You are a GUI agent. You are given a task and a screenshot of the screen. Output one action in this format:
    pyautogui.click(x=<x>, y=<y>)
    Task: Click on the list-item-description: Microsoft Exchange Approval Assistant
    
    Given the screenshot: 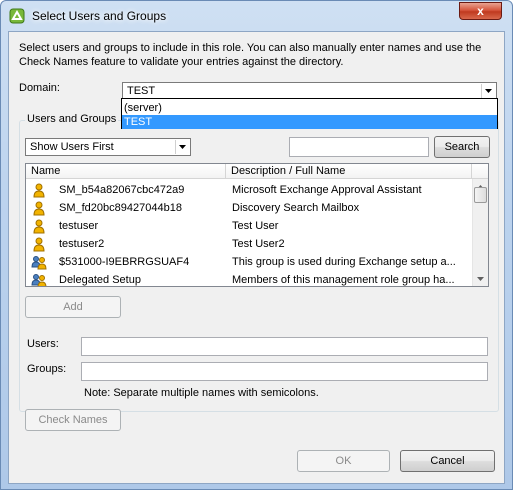 What is the action you would take?
    pyautogui.click(x=327, y=190)
    